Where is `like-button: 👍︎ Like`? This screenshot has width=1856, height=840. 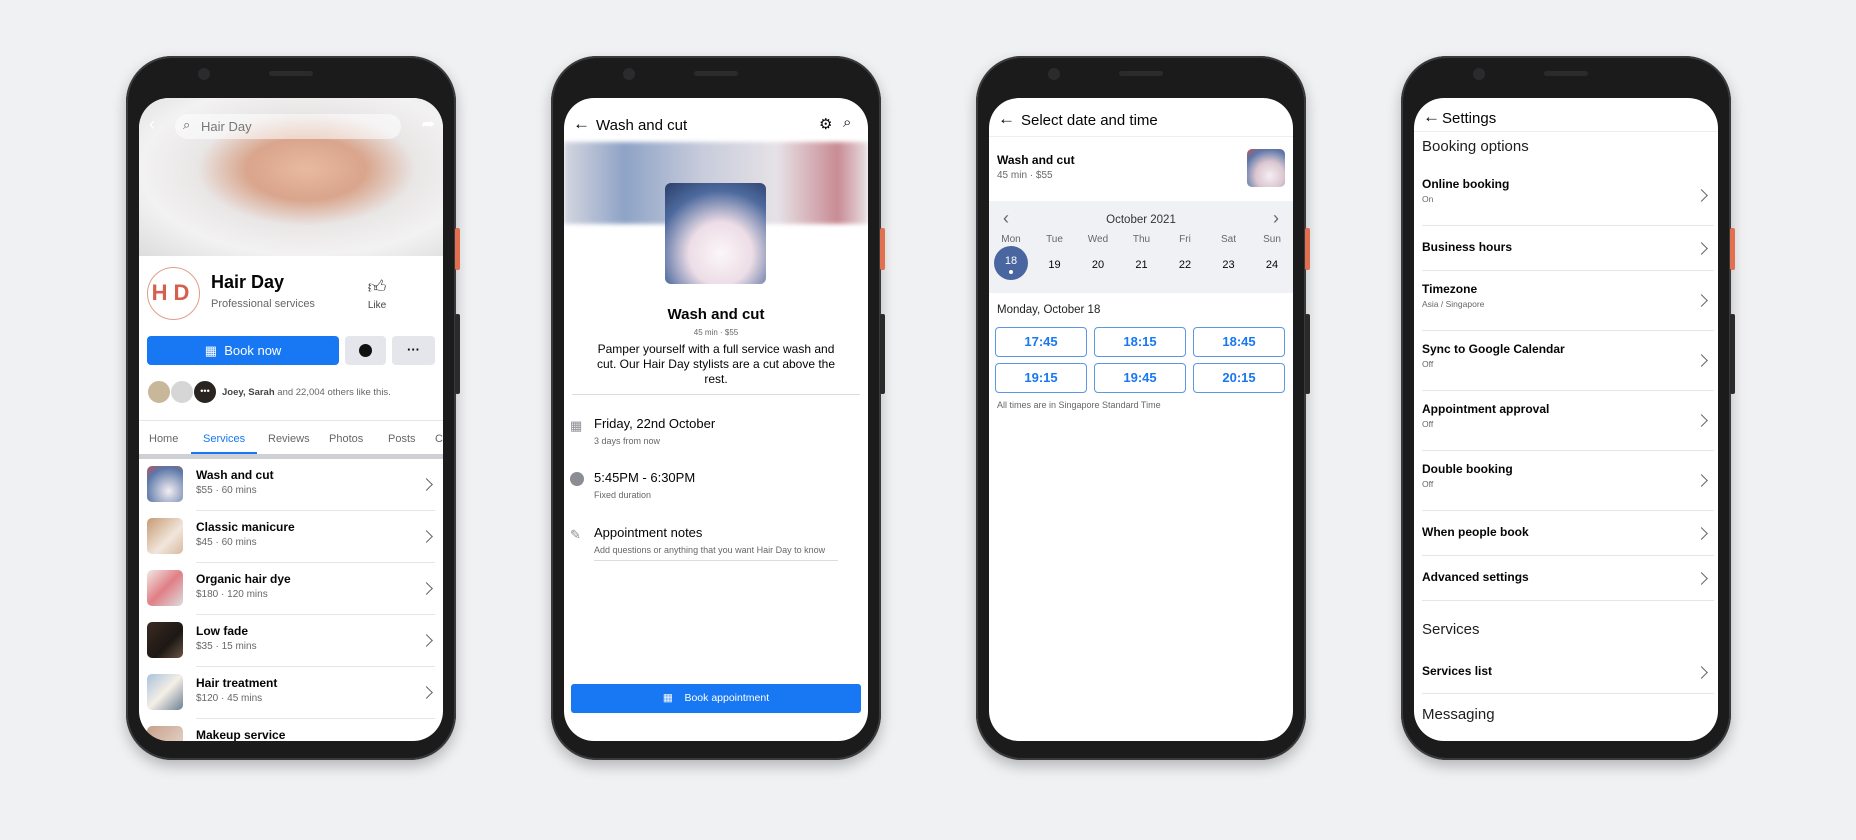 like-button: 👍︎ Like is located at coordinates (377, 293).